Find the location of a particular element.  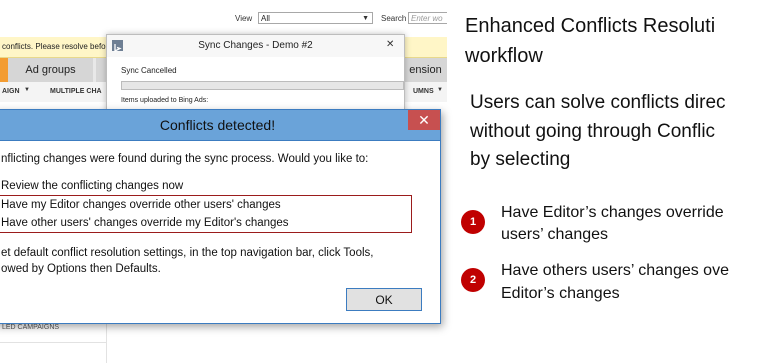

search-label: Search is located at coordinates (394, 18).